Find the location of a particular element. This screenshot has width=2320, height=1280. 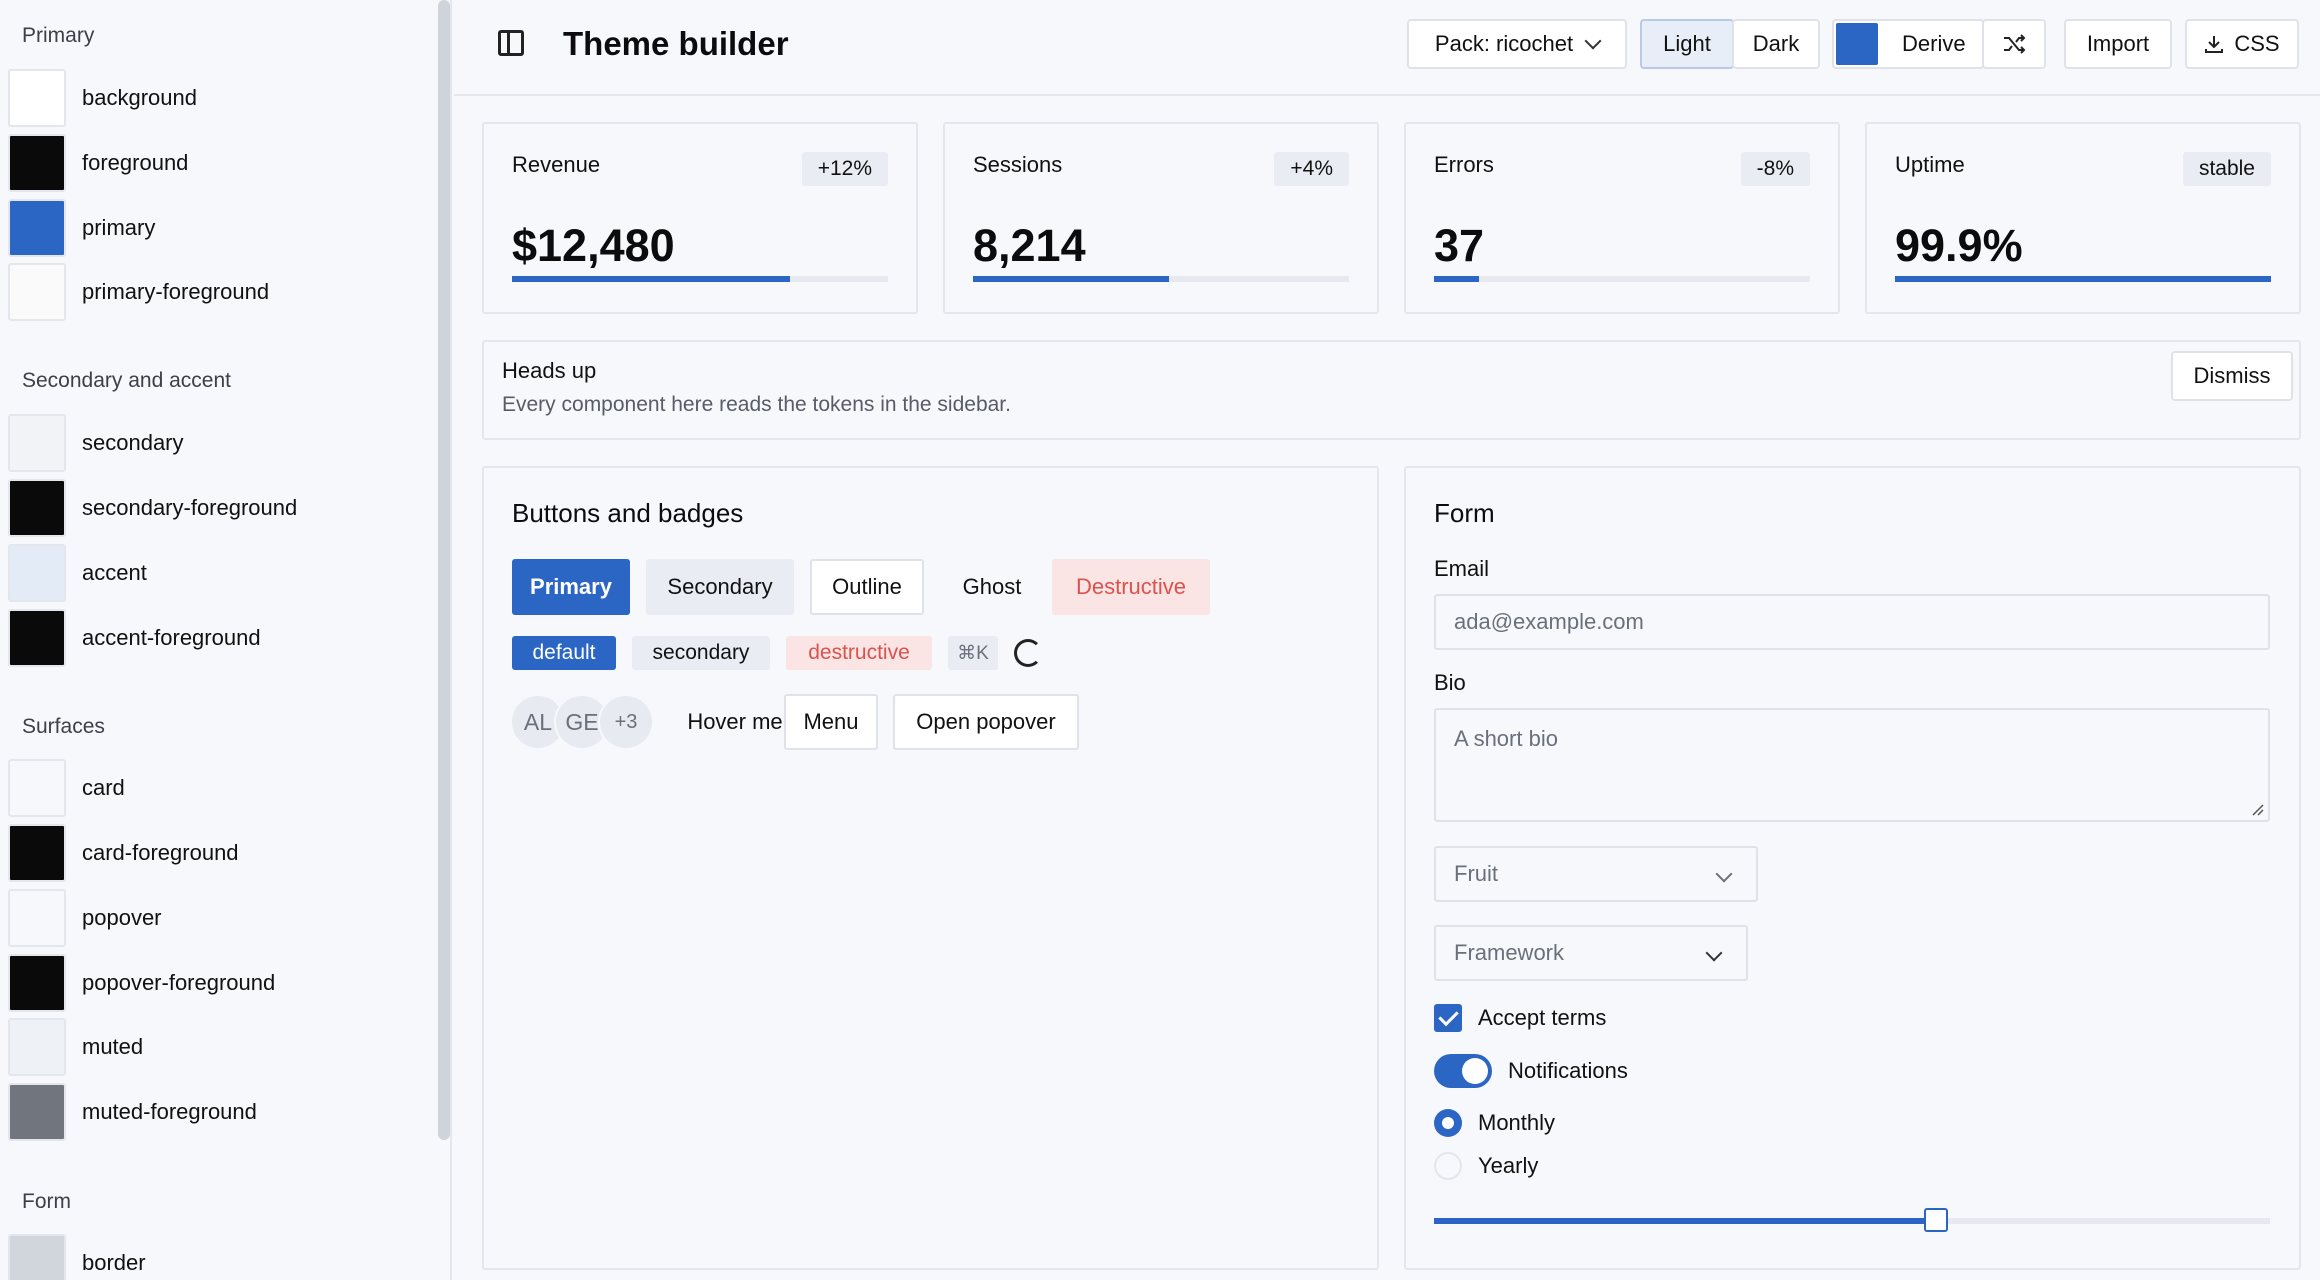

light-mode-button: Light is located at coordinates (1687, 44).